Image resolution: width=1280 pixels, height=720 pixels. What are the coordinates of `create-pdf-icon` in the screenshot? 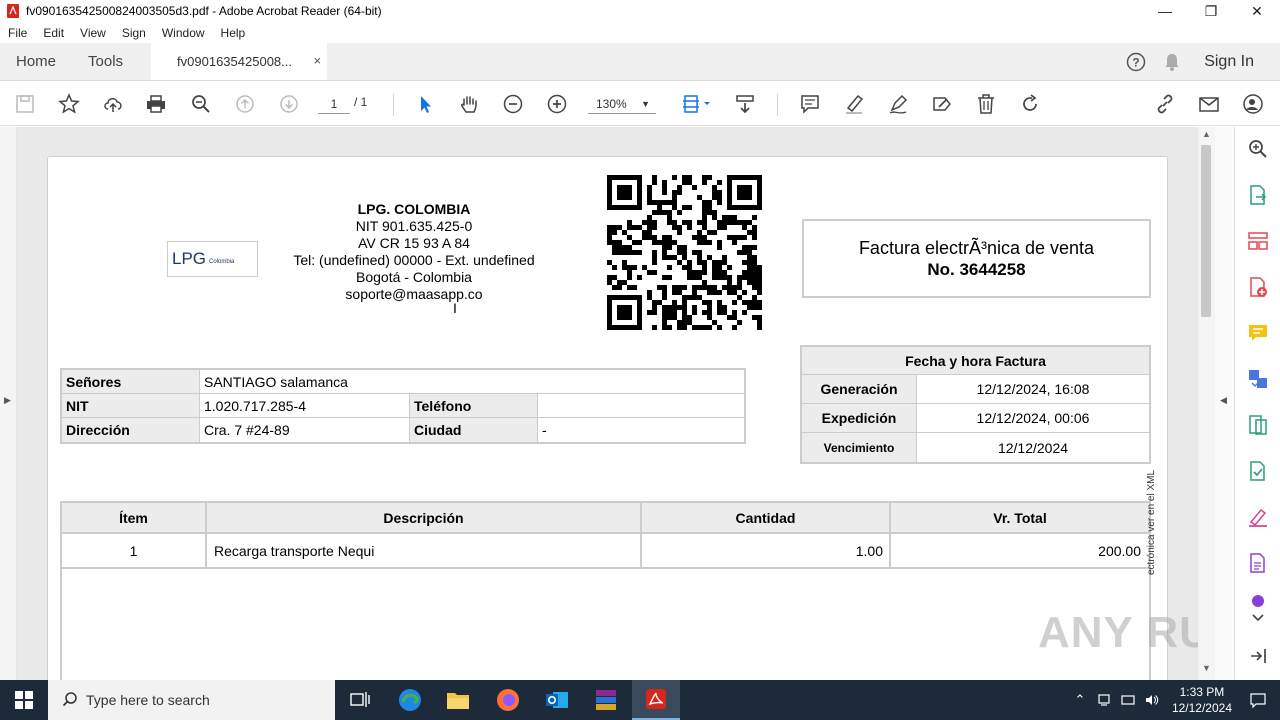 It's located at (1258, 287).